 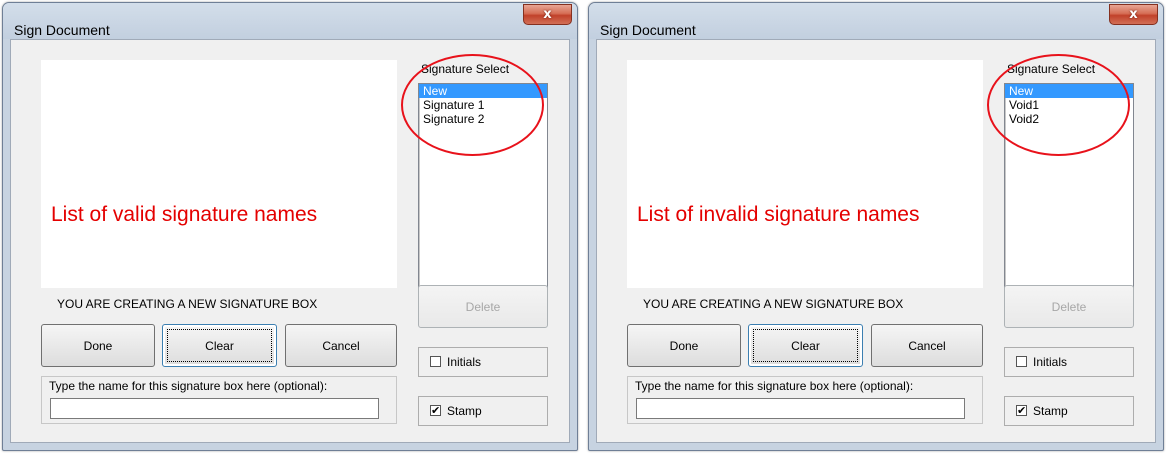 I want to click on annotation-text: List of valid signature names, so click(x=184, y=214).